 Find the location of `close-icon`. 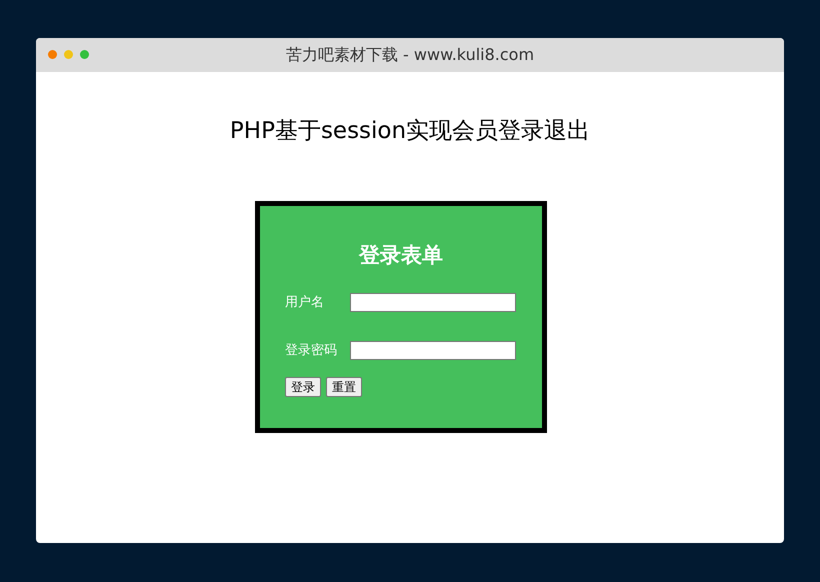

close-icon is located at coordinates (52, 54).